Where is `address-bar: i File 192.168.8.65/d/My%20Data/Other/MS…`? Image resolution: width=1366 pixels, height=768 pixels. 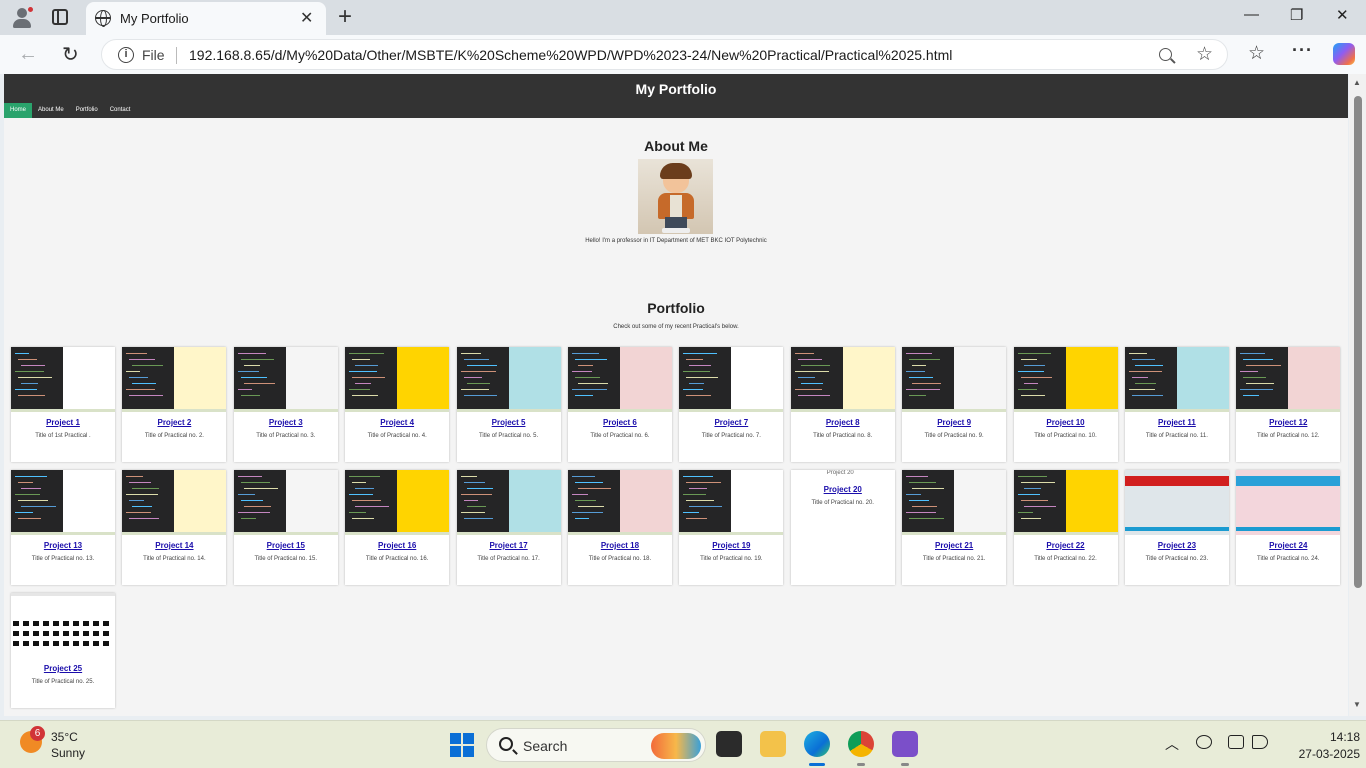
address-bar: i File 192.168.8.65/d/My%20Data/Other/MS… is located at coordinates (664, 54).